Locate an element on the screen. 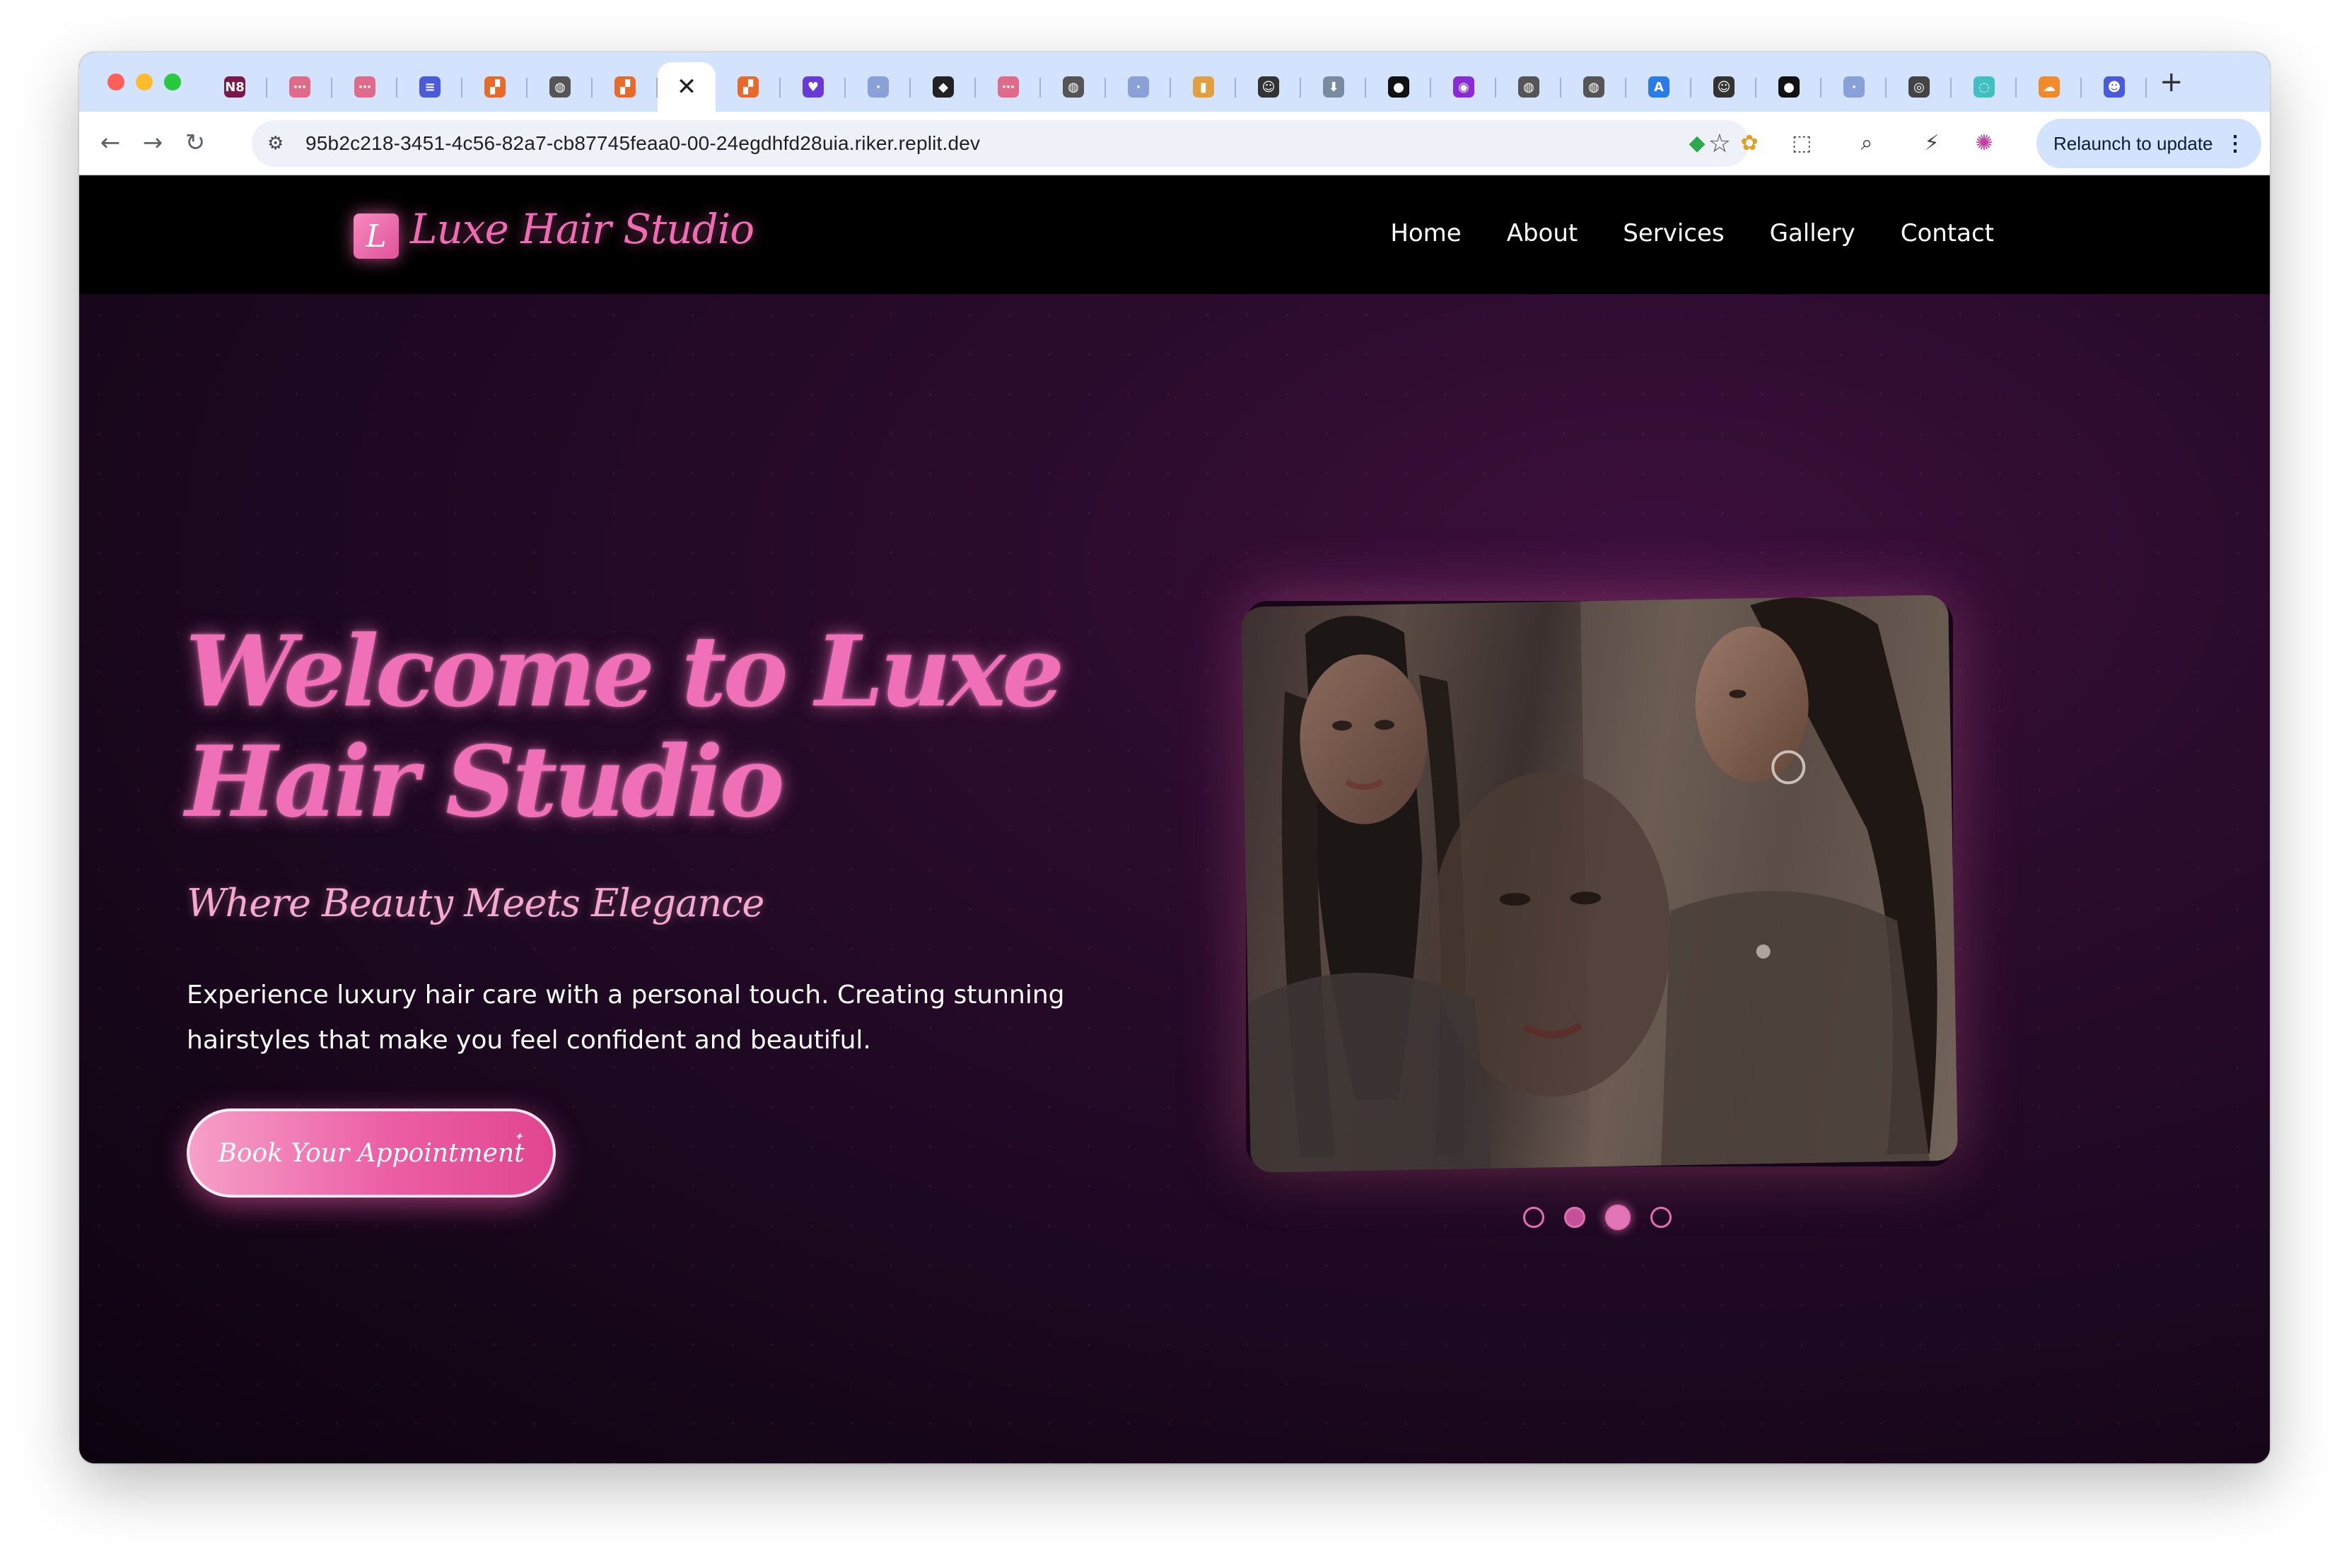 The width and height of the screenshot is (2349, 1568). browser-tab: ⬇ is located at coordinates (1333, 87).